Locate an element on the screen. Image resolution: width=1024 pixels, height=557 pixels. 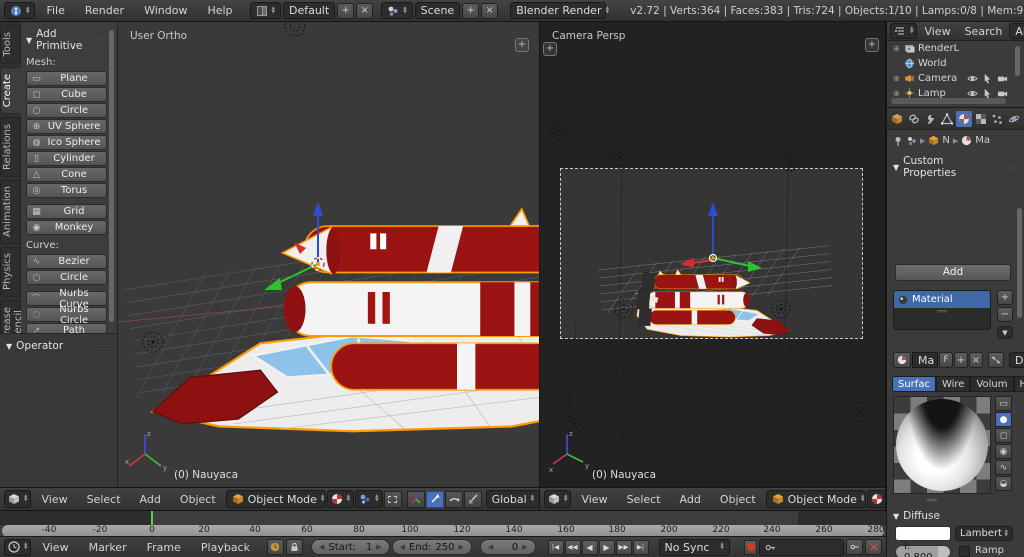
add-monkey-button: ◉ Monkey is located at coordinates (66, 227).